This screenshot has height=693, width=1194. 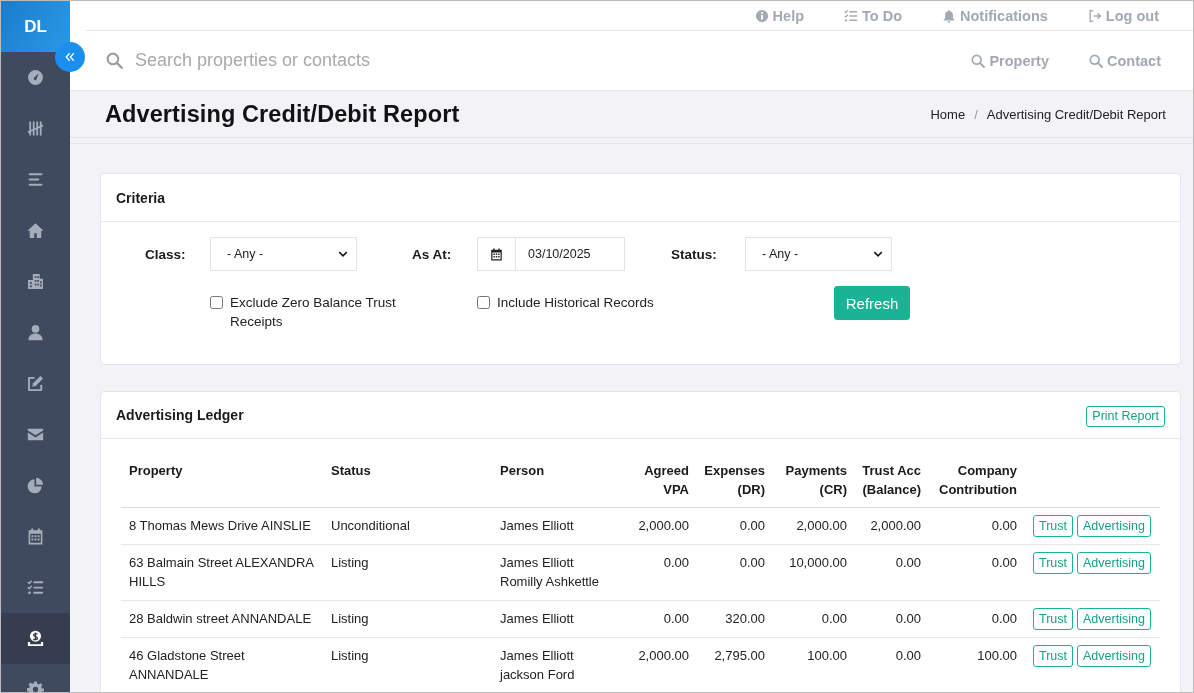 I want to click on breadcrumb-current: Advertising Credit/Debit Report, so click(x=1076, y=114).